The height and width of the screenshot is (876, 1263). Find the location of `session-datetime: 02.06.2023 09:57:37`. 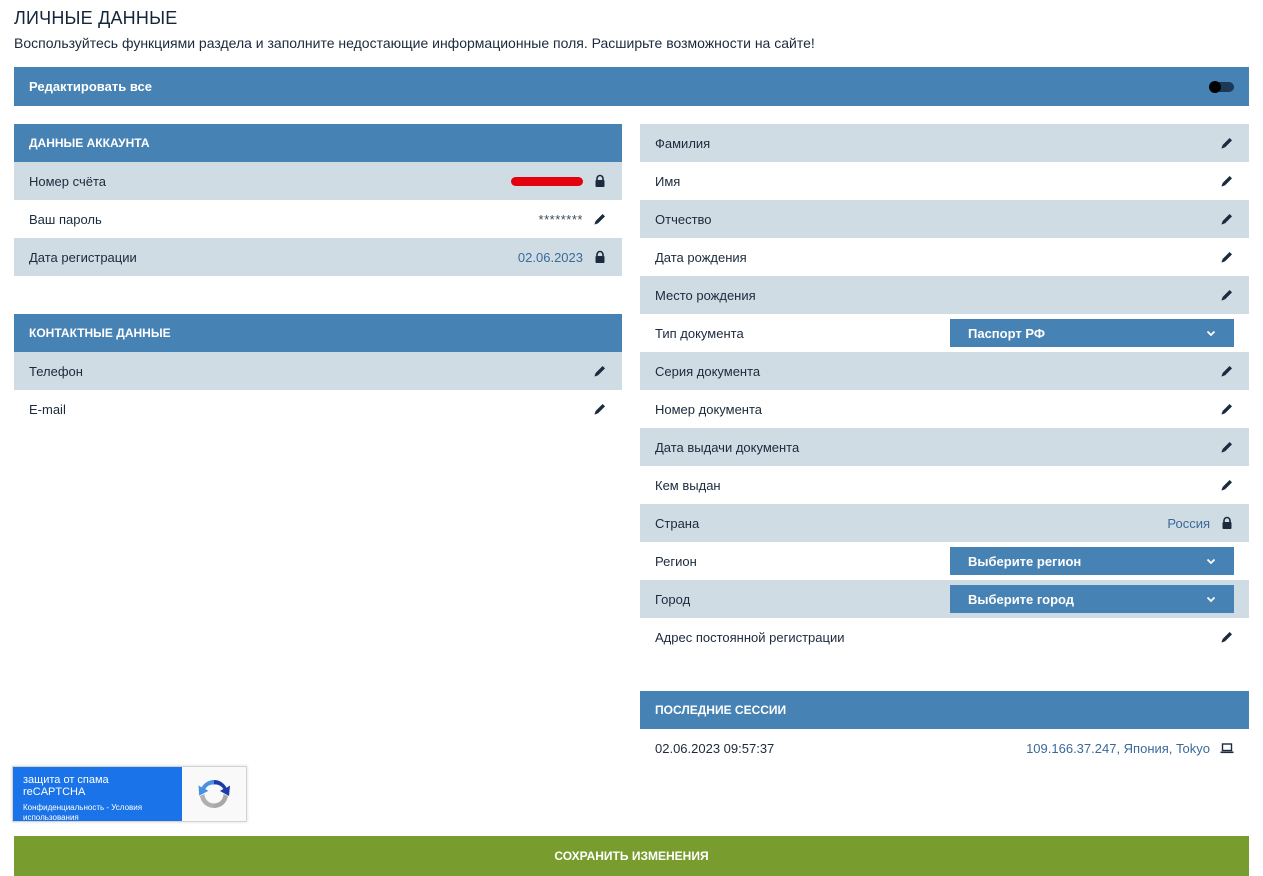

session-datetime: 02.06.2023 09:57:37 is located at coordinates (715, 748).